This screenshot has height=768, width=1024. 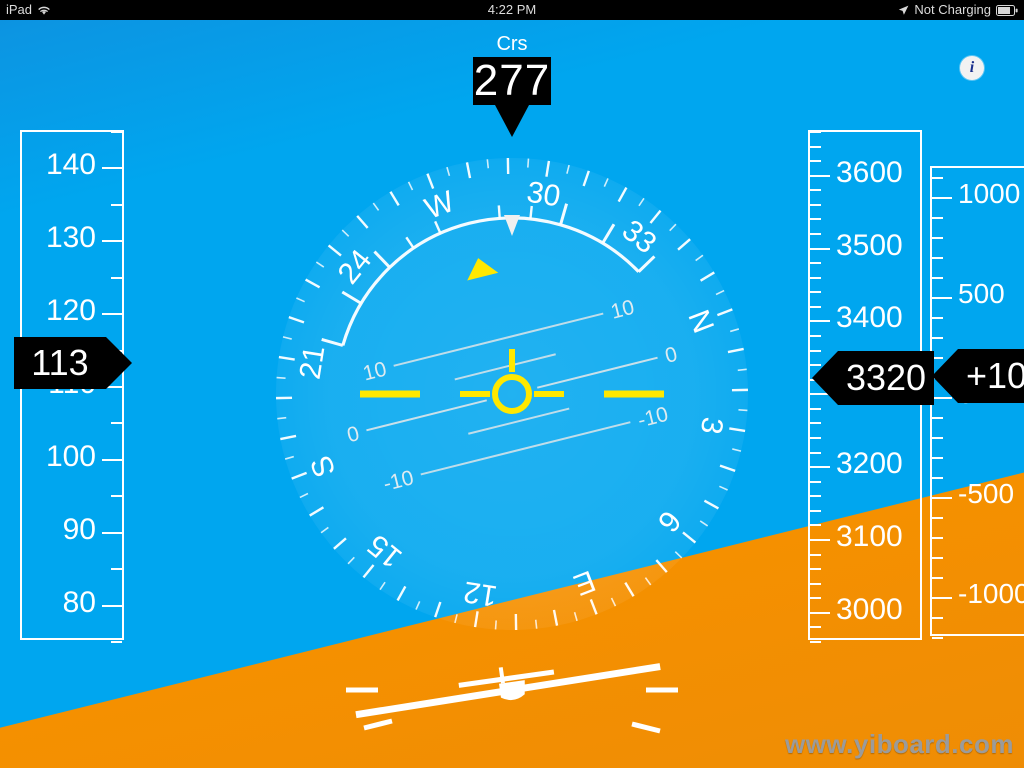 What do you see at coordinates (981, 293) in the screenshot?
I see `tape-tick-label: 500` at bounding box center [981, 293].